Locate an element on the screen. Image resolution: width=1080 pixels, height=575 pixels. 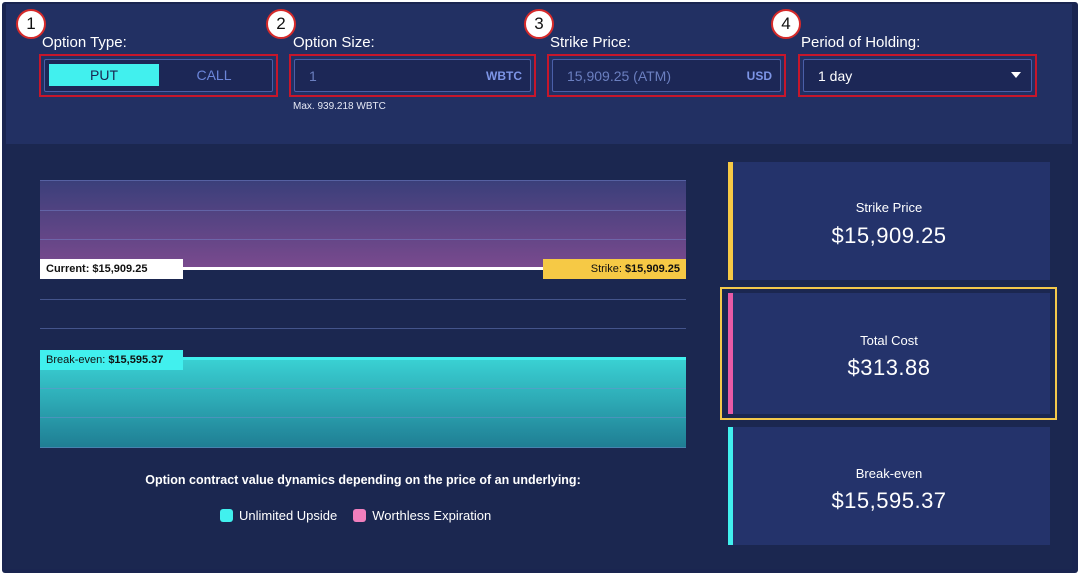
option-size-value: 1 is located at coordinates (313, 75).